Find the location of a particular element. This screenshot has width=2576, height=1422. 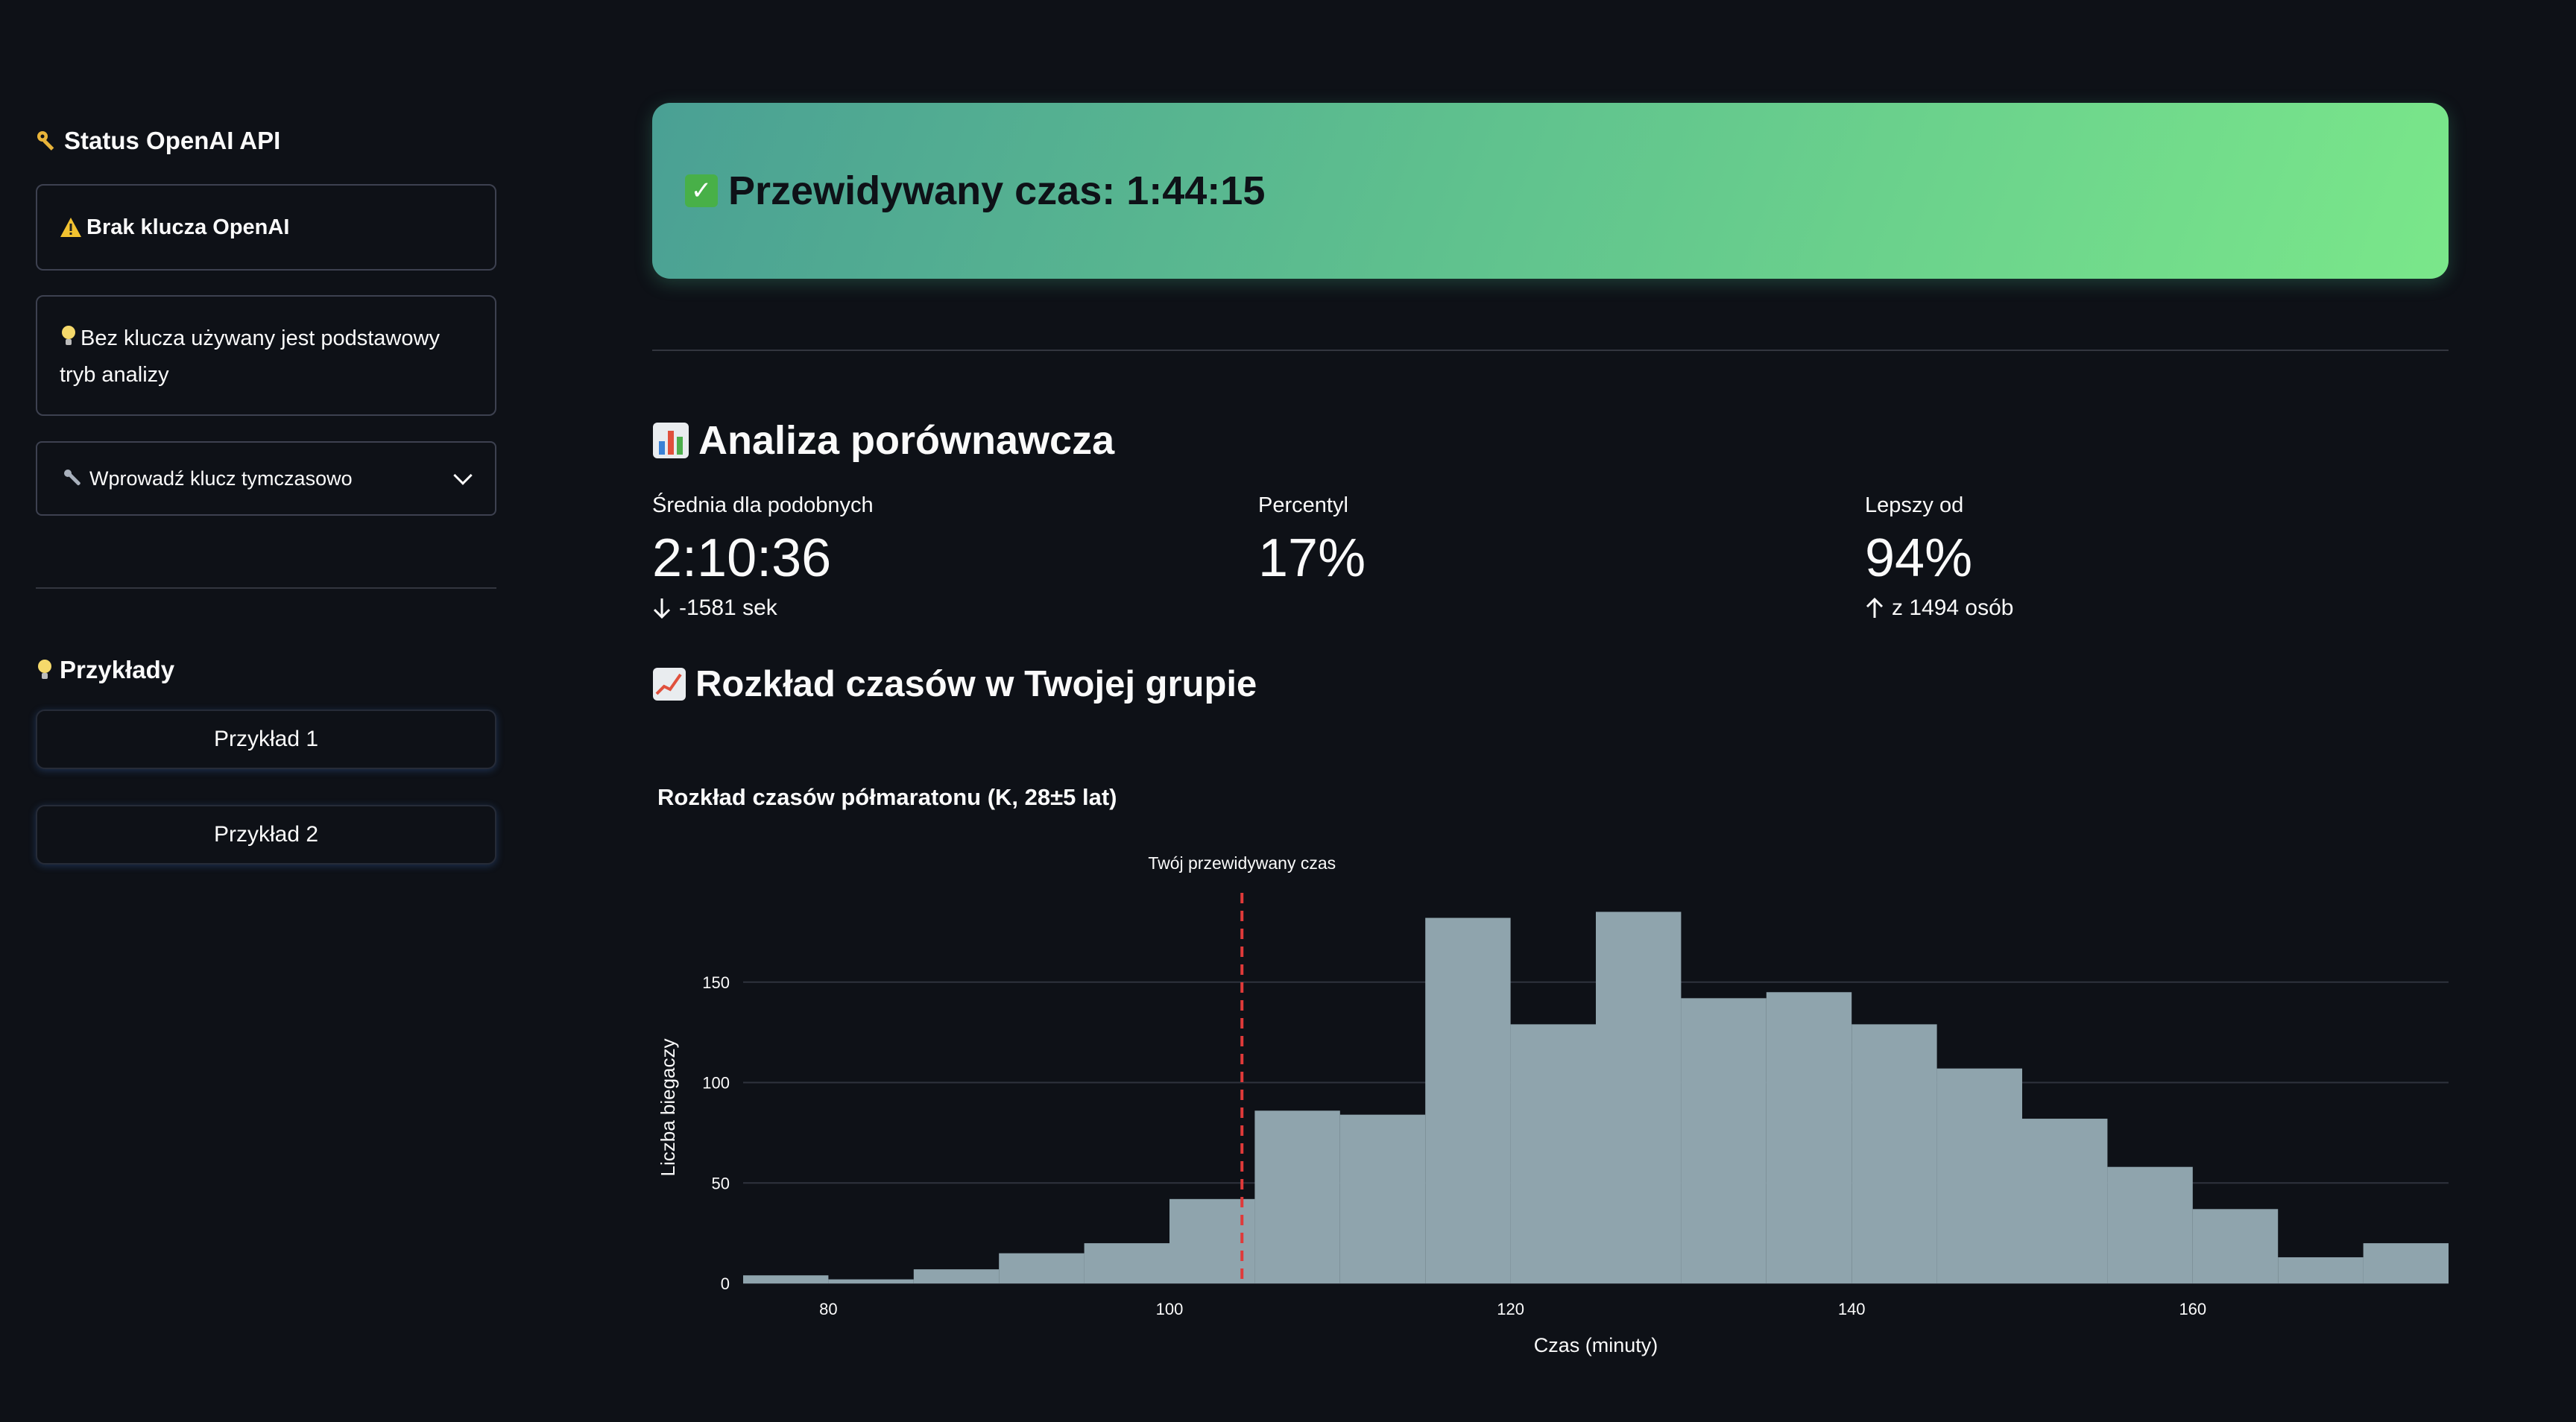

x-axis-label: Czas (minuty) is located at coordinates (1596, 1345).